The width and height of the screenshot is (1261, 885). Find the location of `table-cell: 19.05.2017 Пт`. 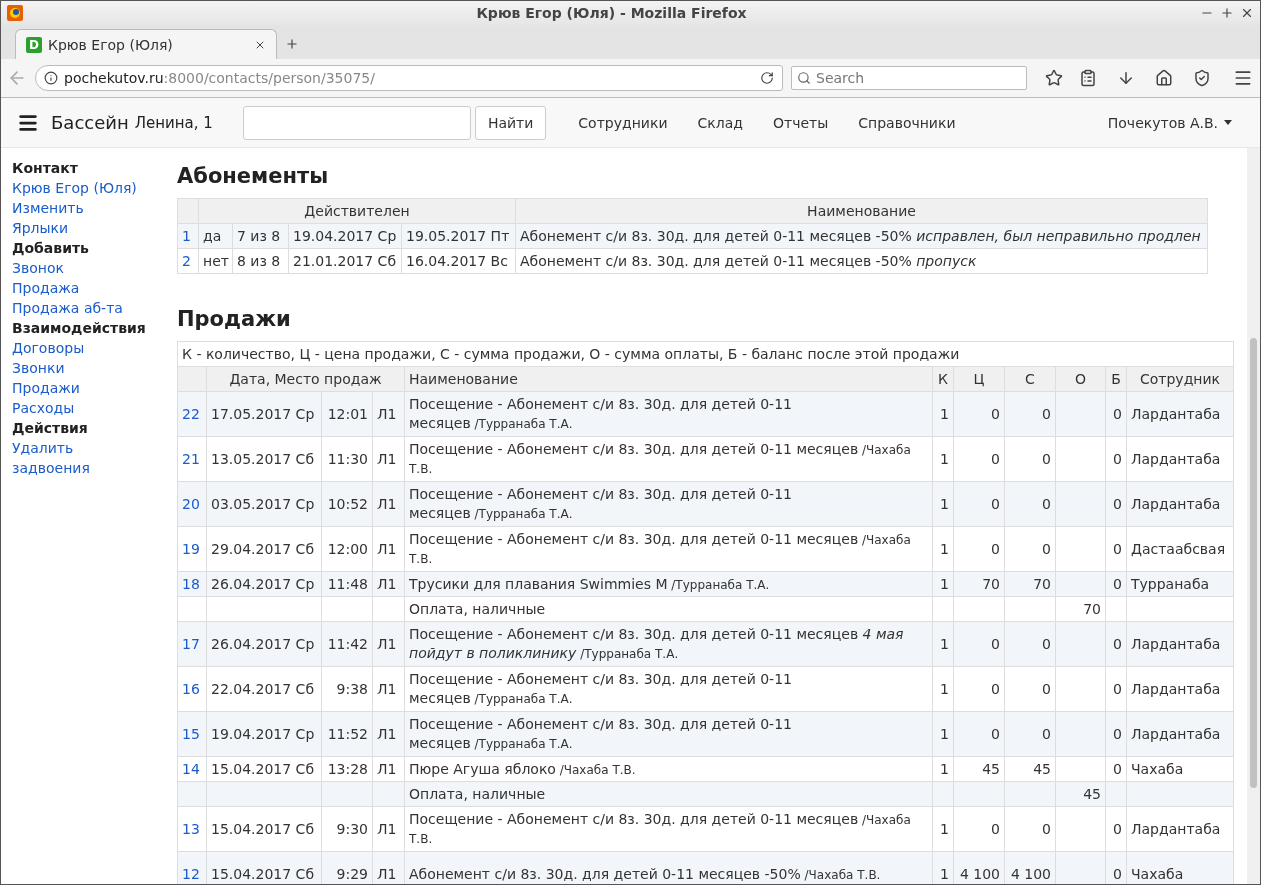

table-cell: 19.05.2017 Пт is located at coordinates (458, 236).